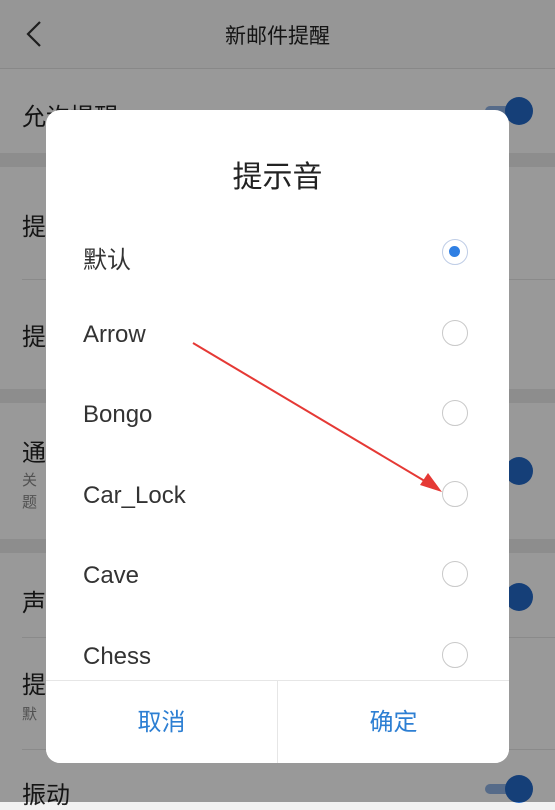 This screenshot has width=555, height=810. Describe the element at coordinates (114, 334) in the screenshot. I see `option-label: Arrow` at that location.